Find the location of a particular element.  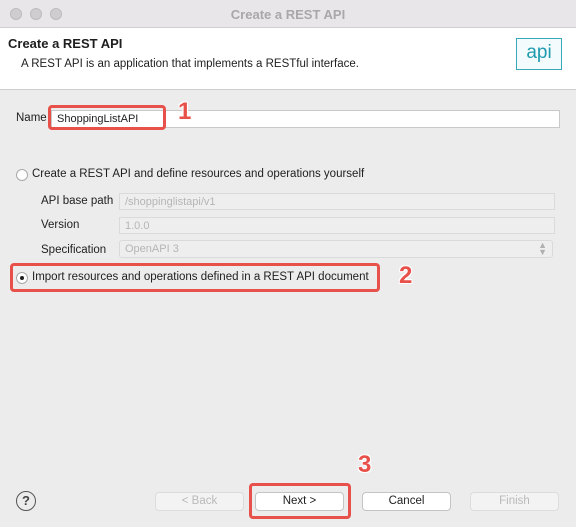

step-2-marker: 2 is located at coordinates (406, 275).